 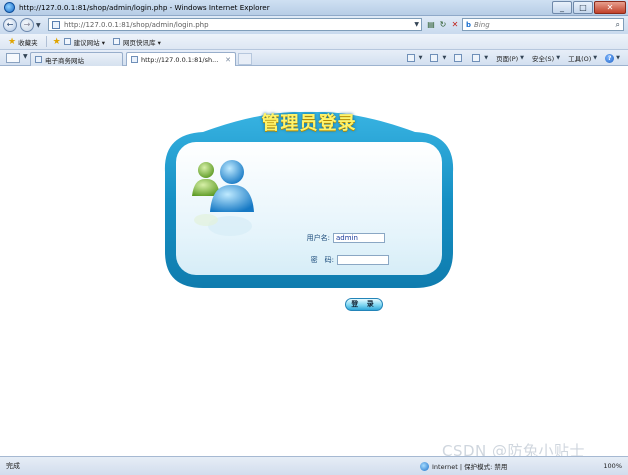 I want to click on tools-menu-label: 工具(O), so click(x=580, y=59).